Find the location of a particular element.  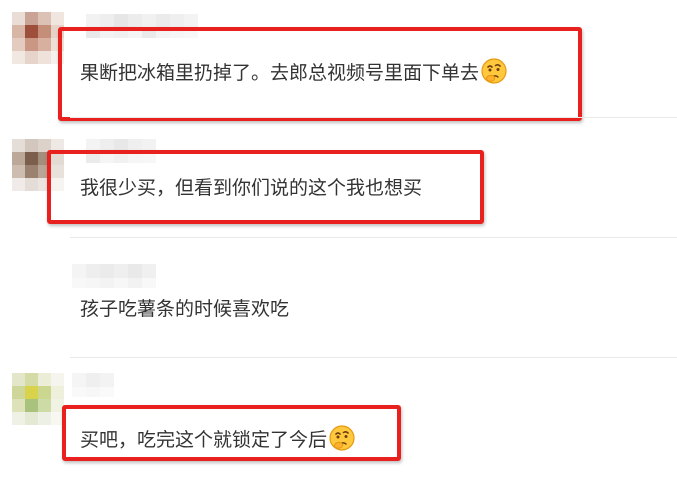

comment-text: 孩子吃薯条的时候喜欢吃 is located at coordinates (184, 309).